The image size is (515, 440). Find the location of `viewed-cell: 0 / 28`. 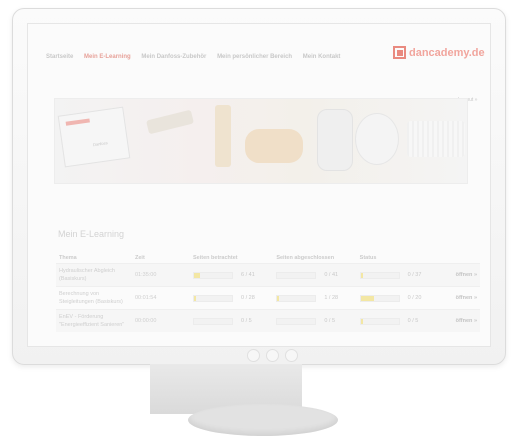

viewed-cell: 0 / 28 is located at coordinates (232, 298).